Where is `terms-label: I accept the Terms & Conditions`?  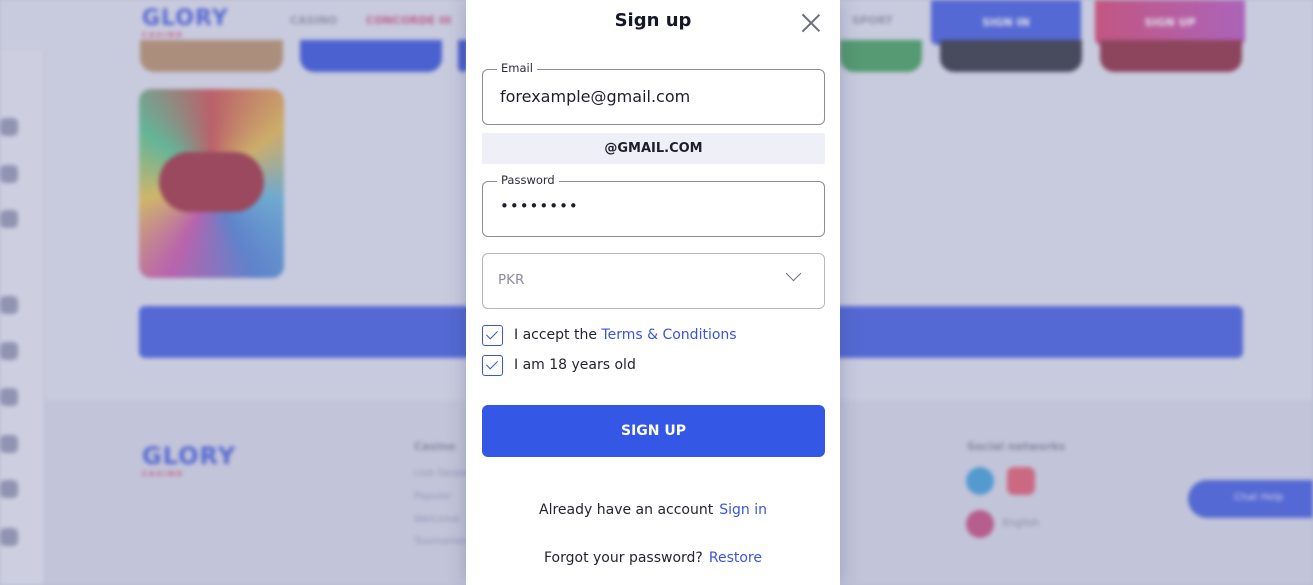 terms-label: I accept the Terms & Conditions is located at coordinates (625, 335).